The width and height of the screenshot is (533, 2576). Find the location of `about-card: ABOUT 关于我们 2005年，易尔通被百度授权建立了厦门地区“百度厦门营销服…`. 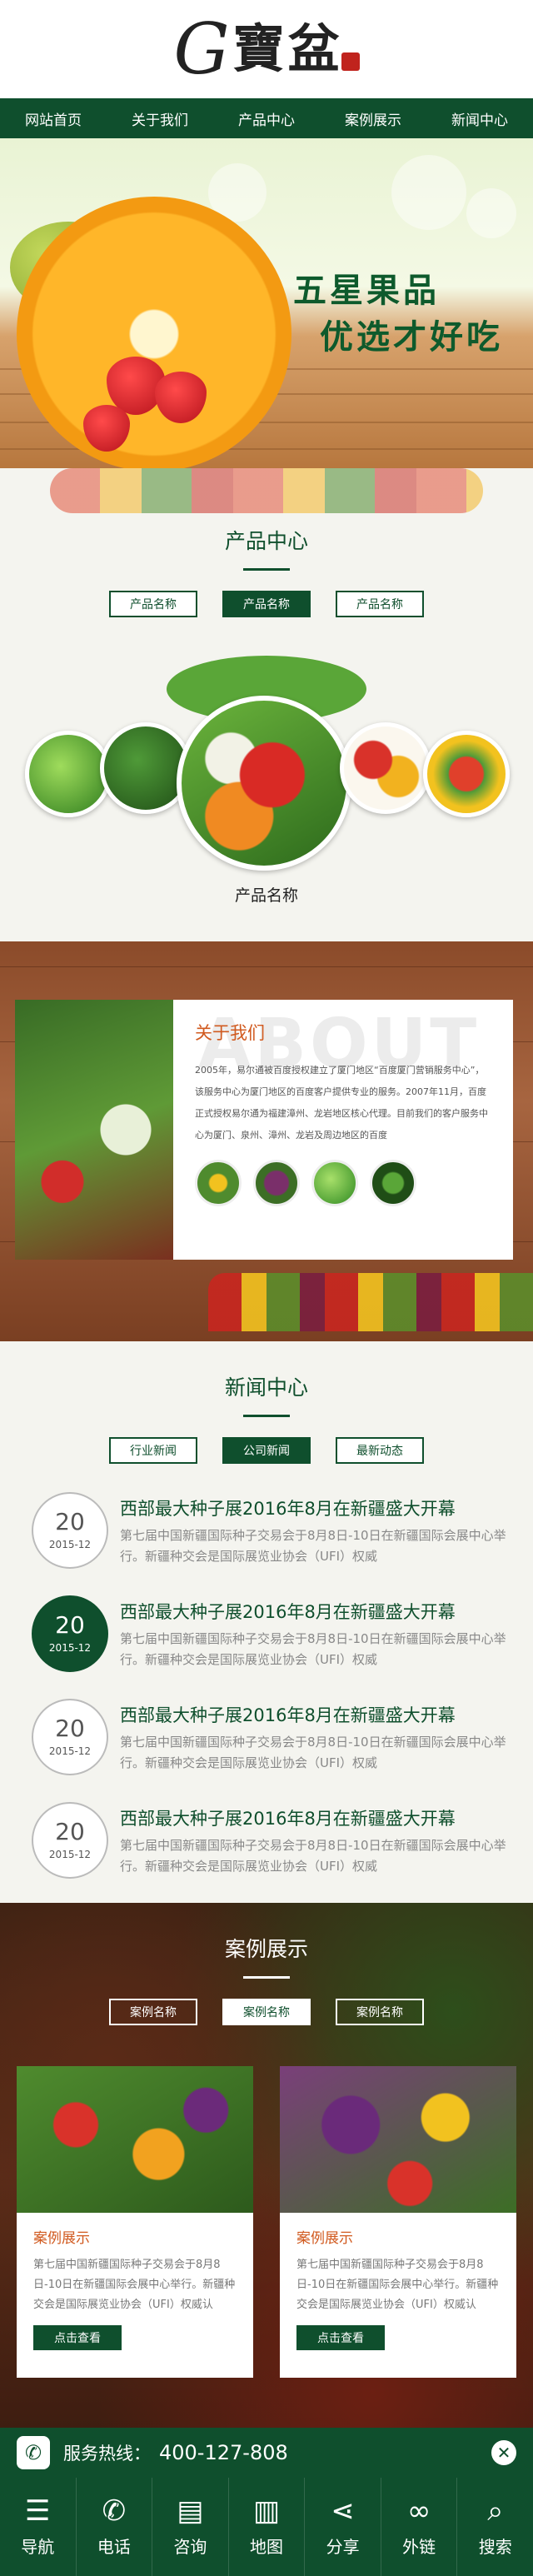

about-card: ABOUT 关于我们 2005年，易尔通被百度授权建立了厦门地区“百度厦门营销服… is located at coordinates (343, 1130).